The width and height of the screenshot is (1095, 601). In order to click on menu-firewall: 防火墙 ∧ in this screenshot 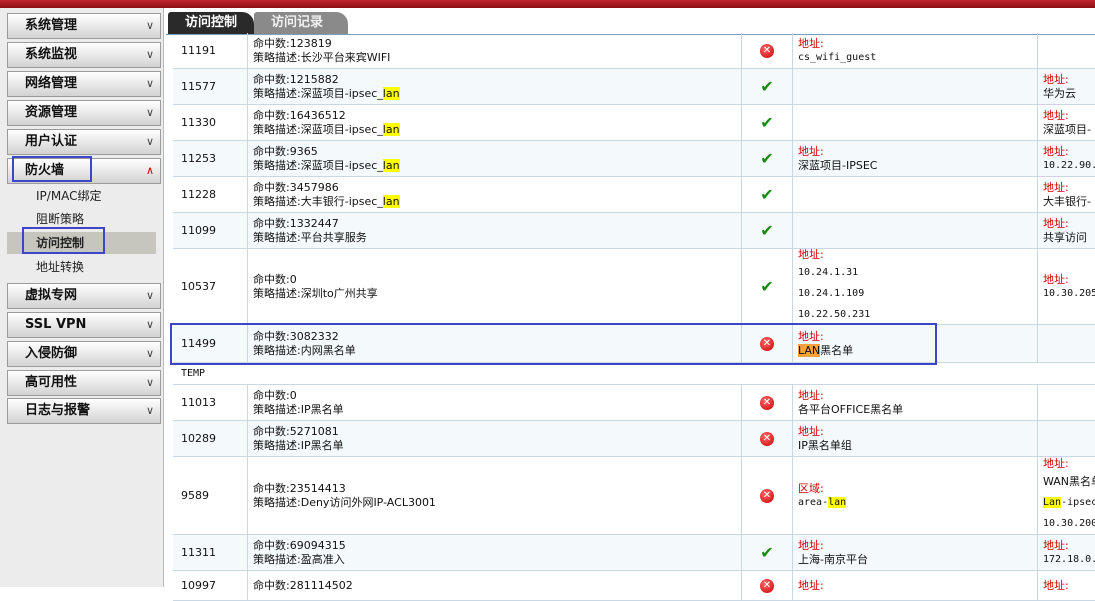, I will do `click(84, 171)`.